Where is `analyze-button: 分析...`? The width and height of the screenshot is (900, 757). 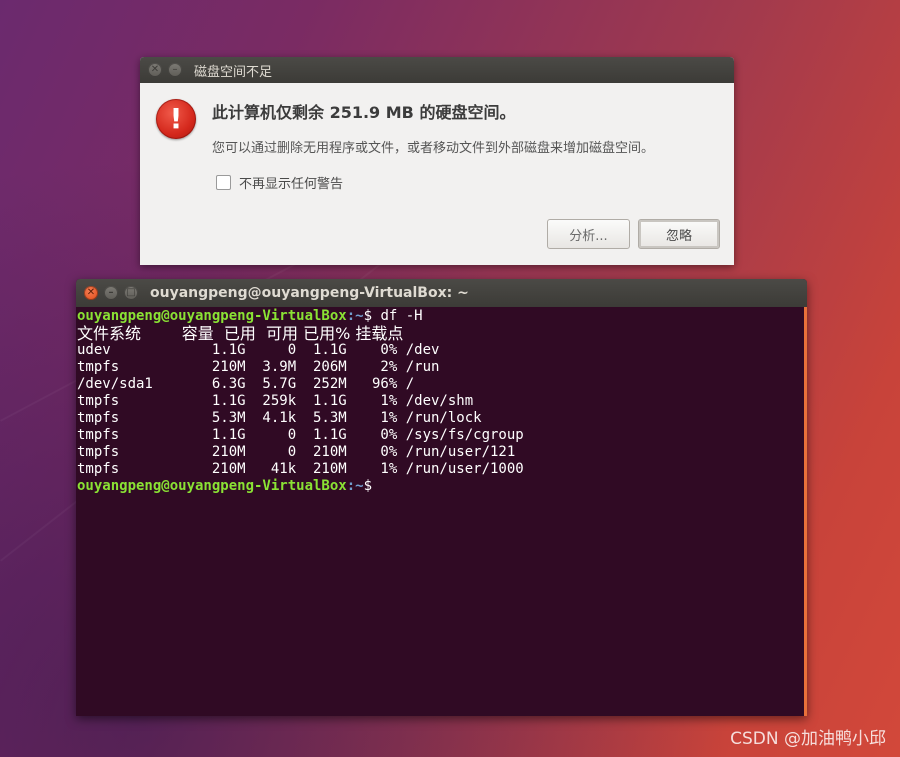 analyze-button: 分析... is located at coordinates (588, 234).